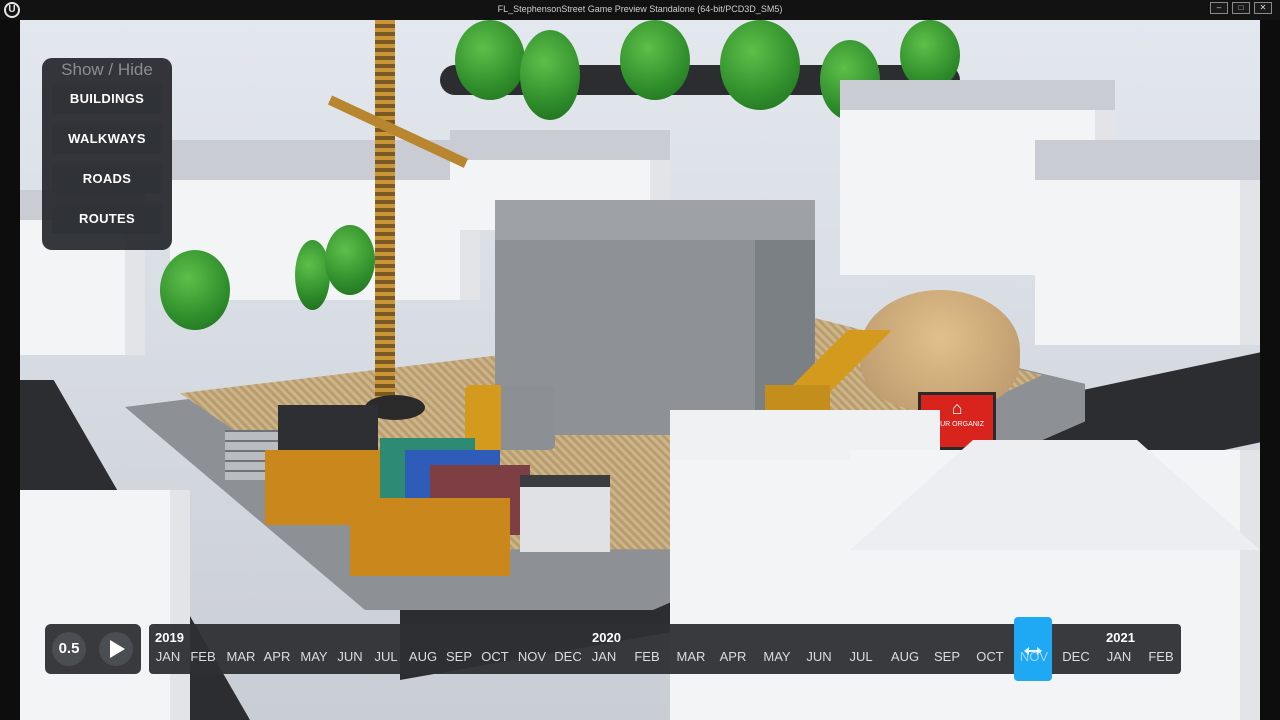  What do you see at coordinates (510, 417) in the screenshot?
I see `cement-mixer` at bounding box center [510, 417].